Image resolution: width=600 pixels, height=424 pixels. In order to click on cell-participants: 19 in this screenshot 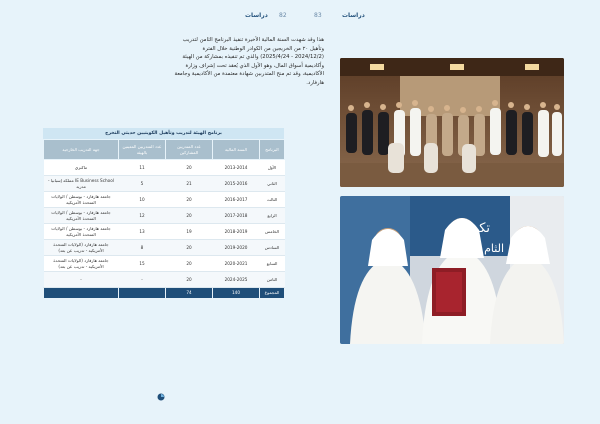, I will do `click(189, 231)`.